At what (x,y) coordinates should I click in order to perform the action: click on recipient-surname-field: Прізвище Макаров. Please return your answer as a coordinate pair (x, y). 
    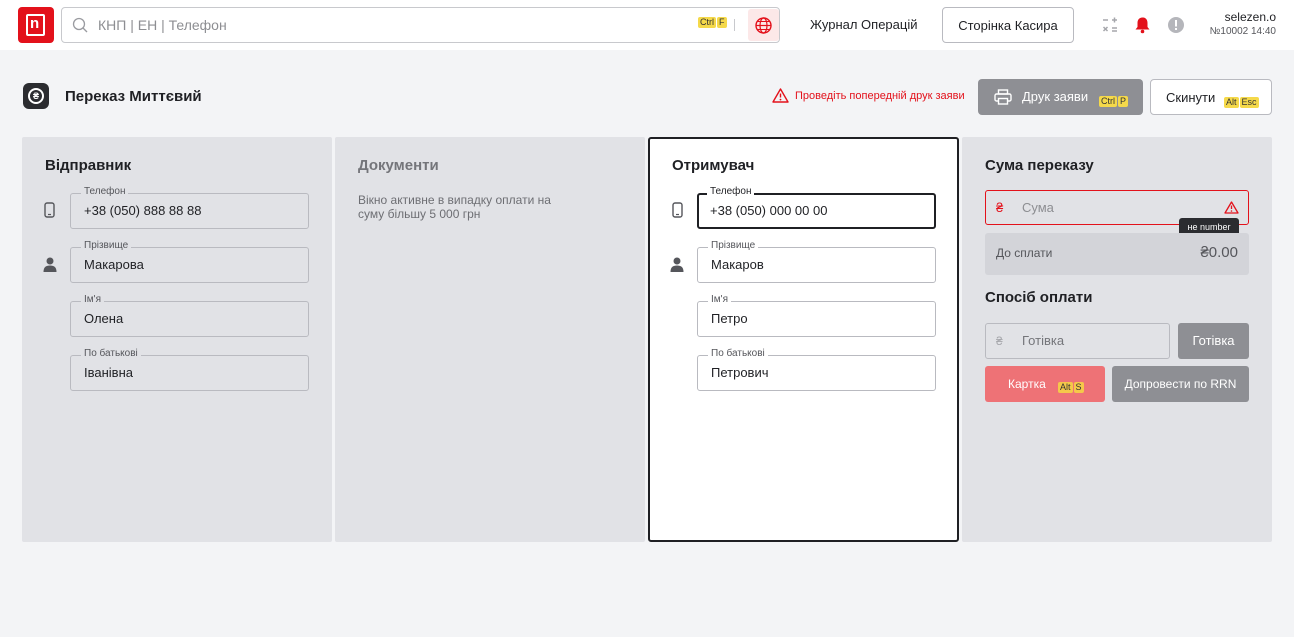
    Looking at the image, I should click on (816, 261).